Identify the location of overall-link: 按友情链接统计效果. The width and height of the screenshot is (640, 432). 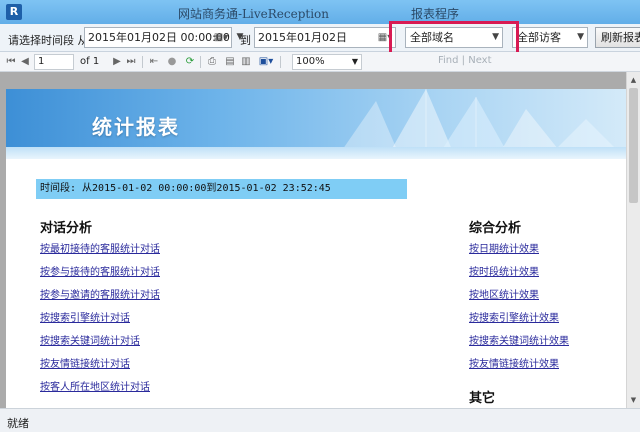
(514, 362).